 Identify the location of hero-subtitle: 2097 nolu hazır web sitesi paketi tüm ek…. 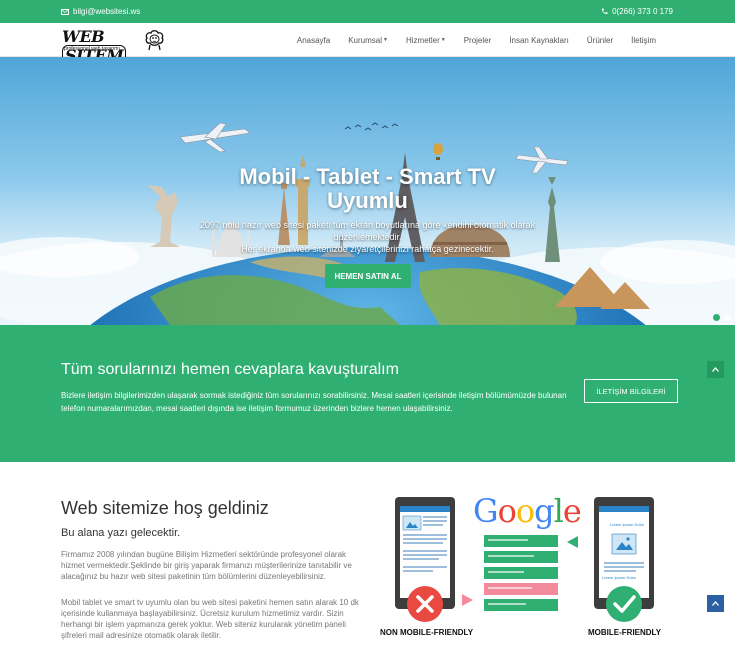
(367, 237).